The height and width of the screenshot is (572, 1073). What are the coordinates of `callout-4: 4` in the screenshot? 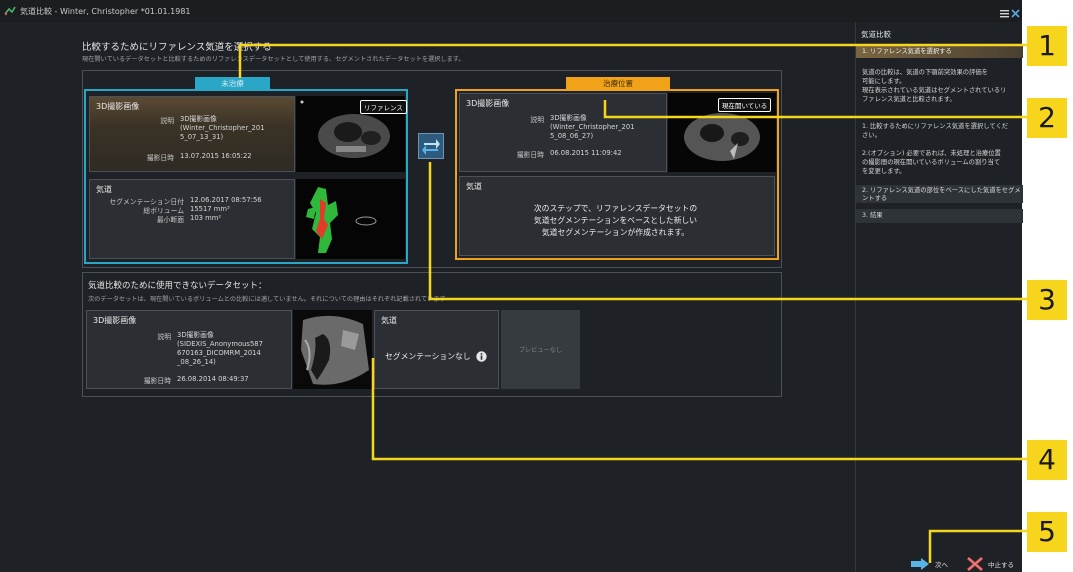 It's located at (1047, 460).